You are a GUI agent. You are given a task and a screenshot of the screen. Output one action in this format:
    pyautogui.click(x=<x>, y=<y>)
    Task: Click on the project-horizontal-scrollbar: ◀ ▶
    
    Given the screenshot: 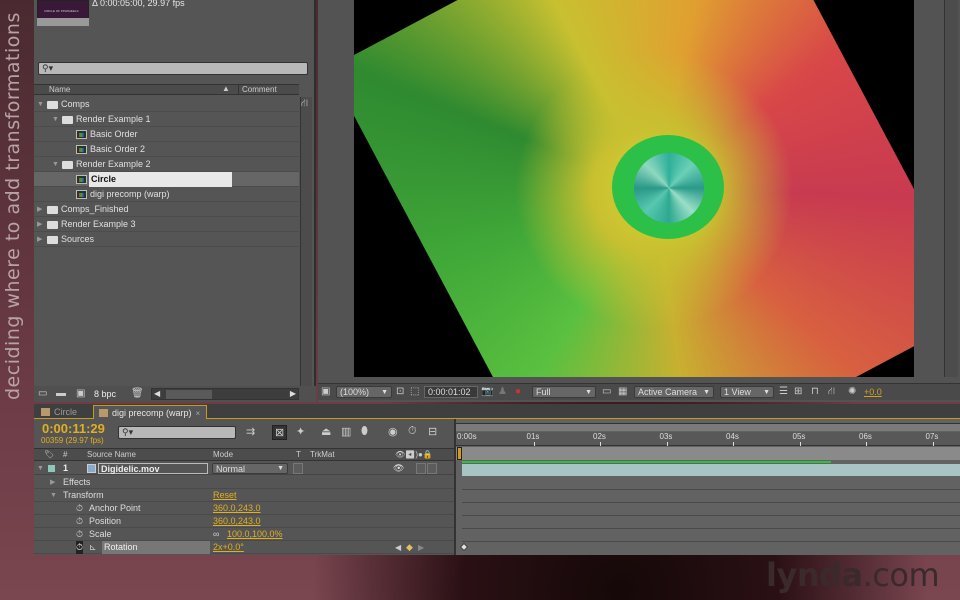 What is the action you would take?
    pyautogui.click(x=225, y=394)
    